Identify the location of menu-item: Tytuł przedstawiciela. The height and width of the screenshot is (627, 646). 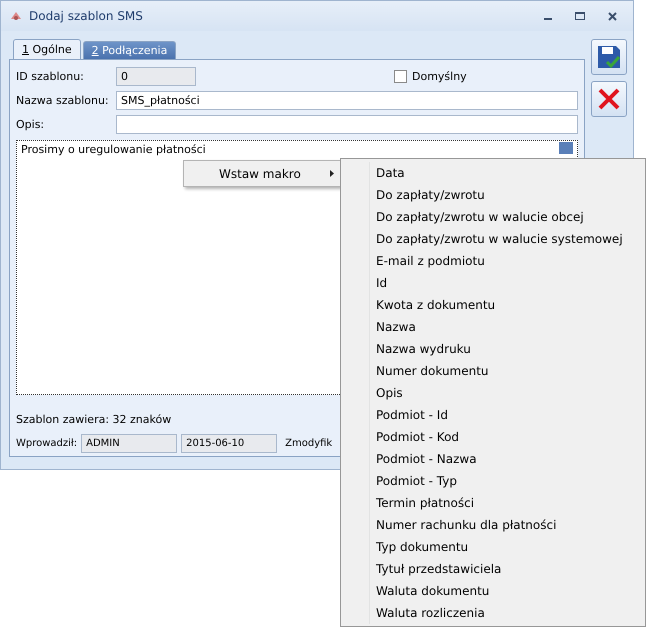
(507, 569).